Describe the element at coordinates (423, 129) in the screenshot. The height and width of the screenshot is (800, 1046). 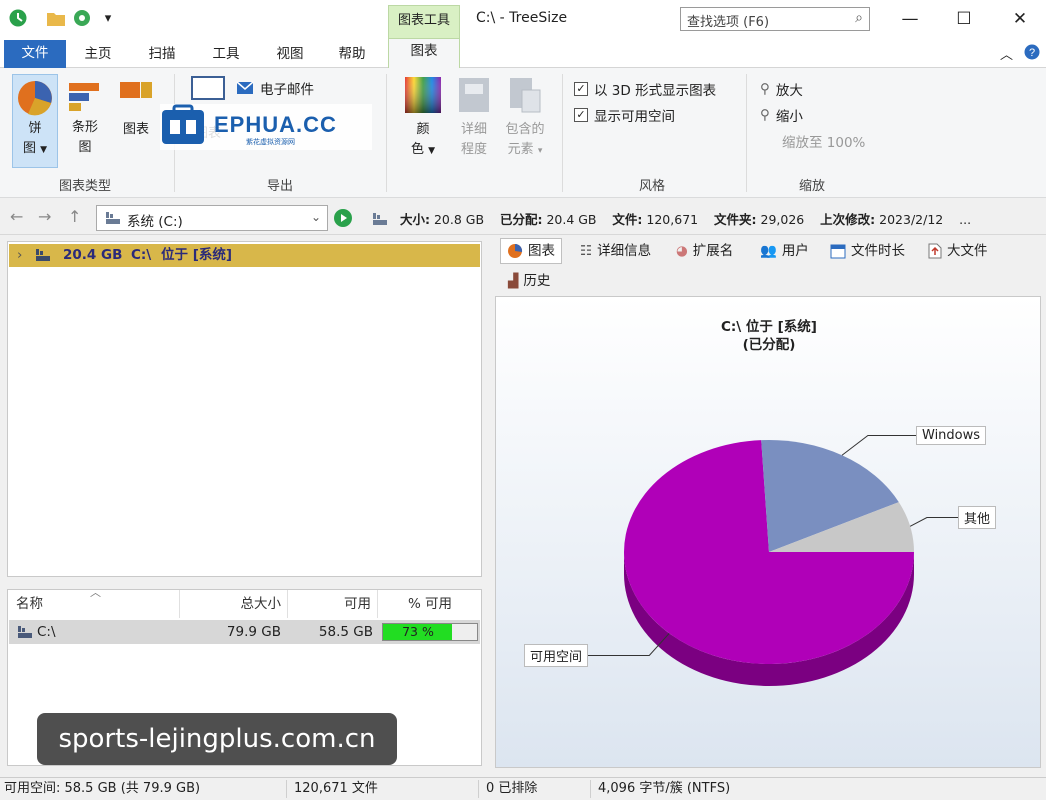
I see `color-label-1: 颜` at that location.